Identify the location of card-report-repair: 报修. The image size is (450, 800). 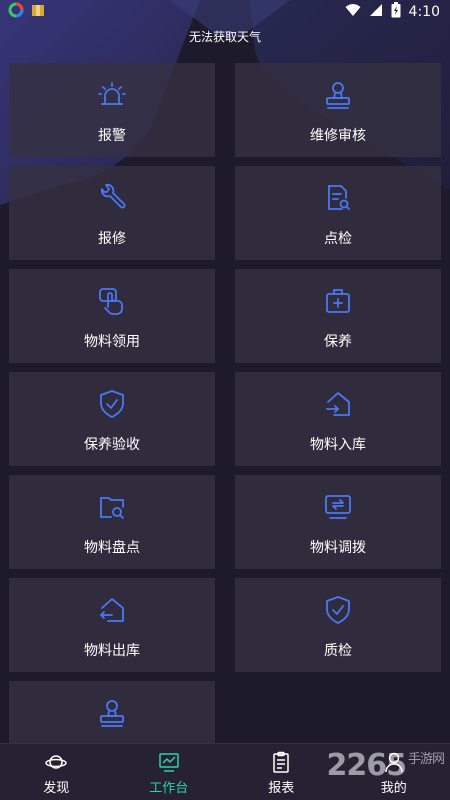
(112, 213).